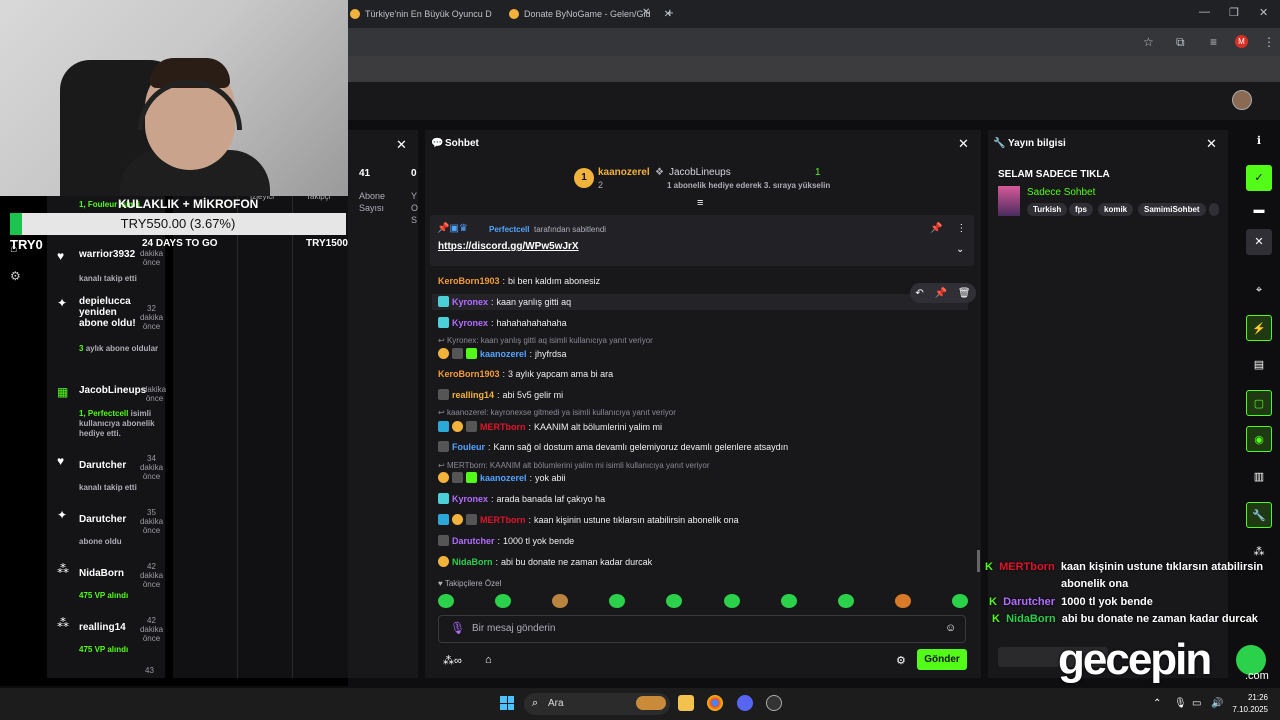  What do you see at coordinates (1148, 42) in the screenshot?
I see `bookmark-star-icon: ☆` at bounding box center [1148, 42].